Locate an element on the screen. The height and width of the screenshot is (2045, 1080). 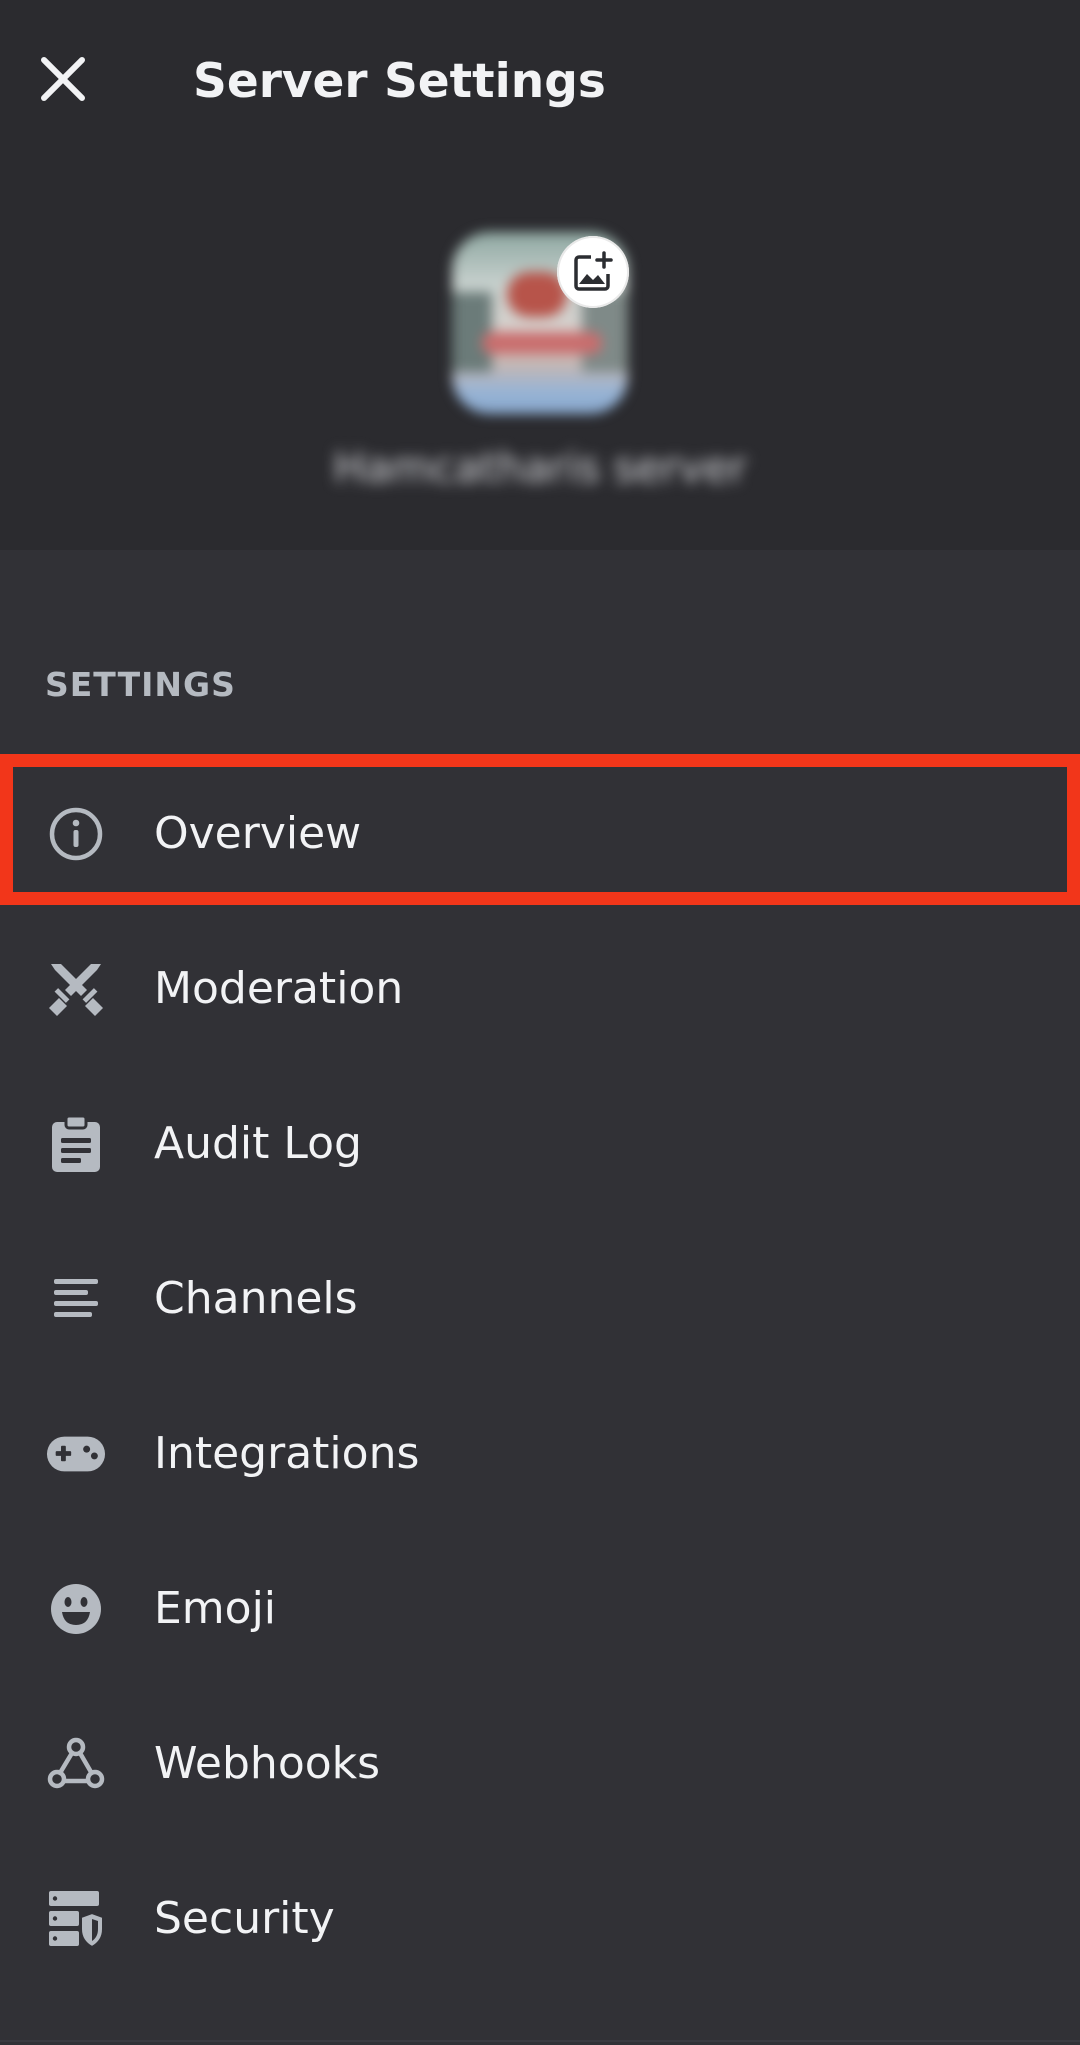
webhook-icon is located at coordinates (76, 1764).